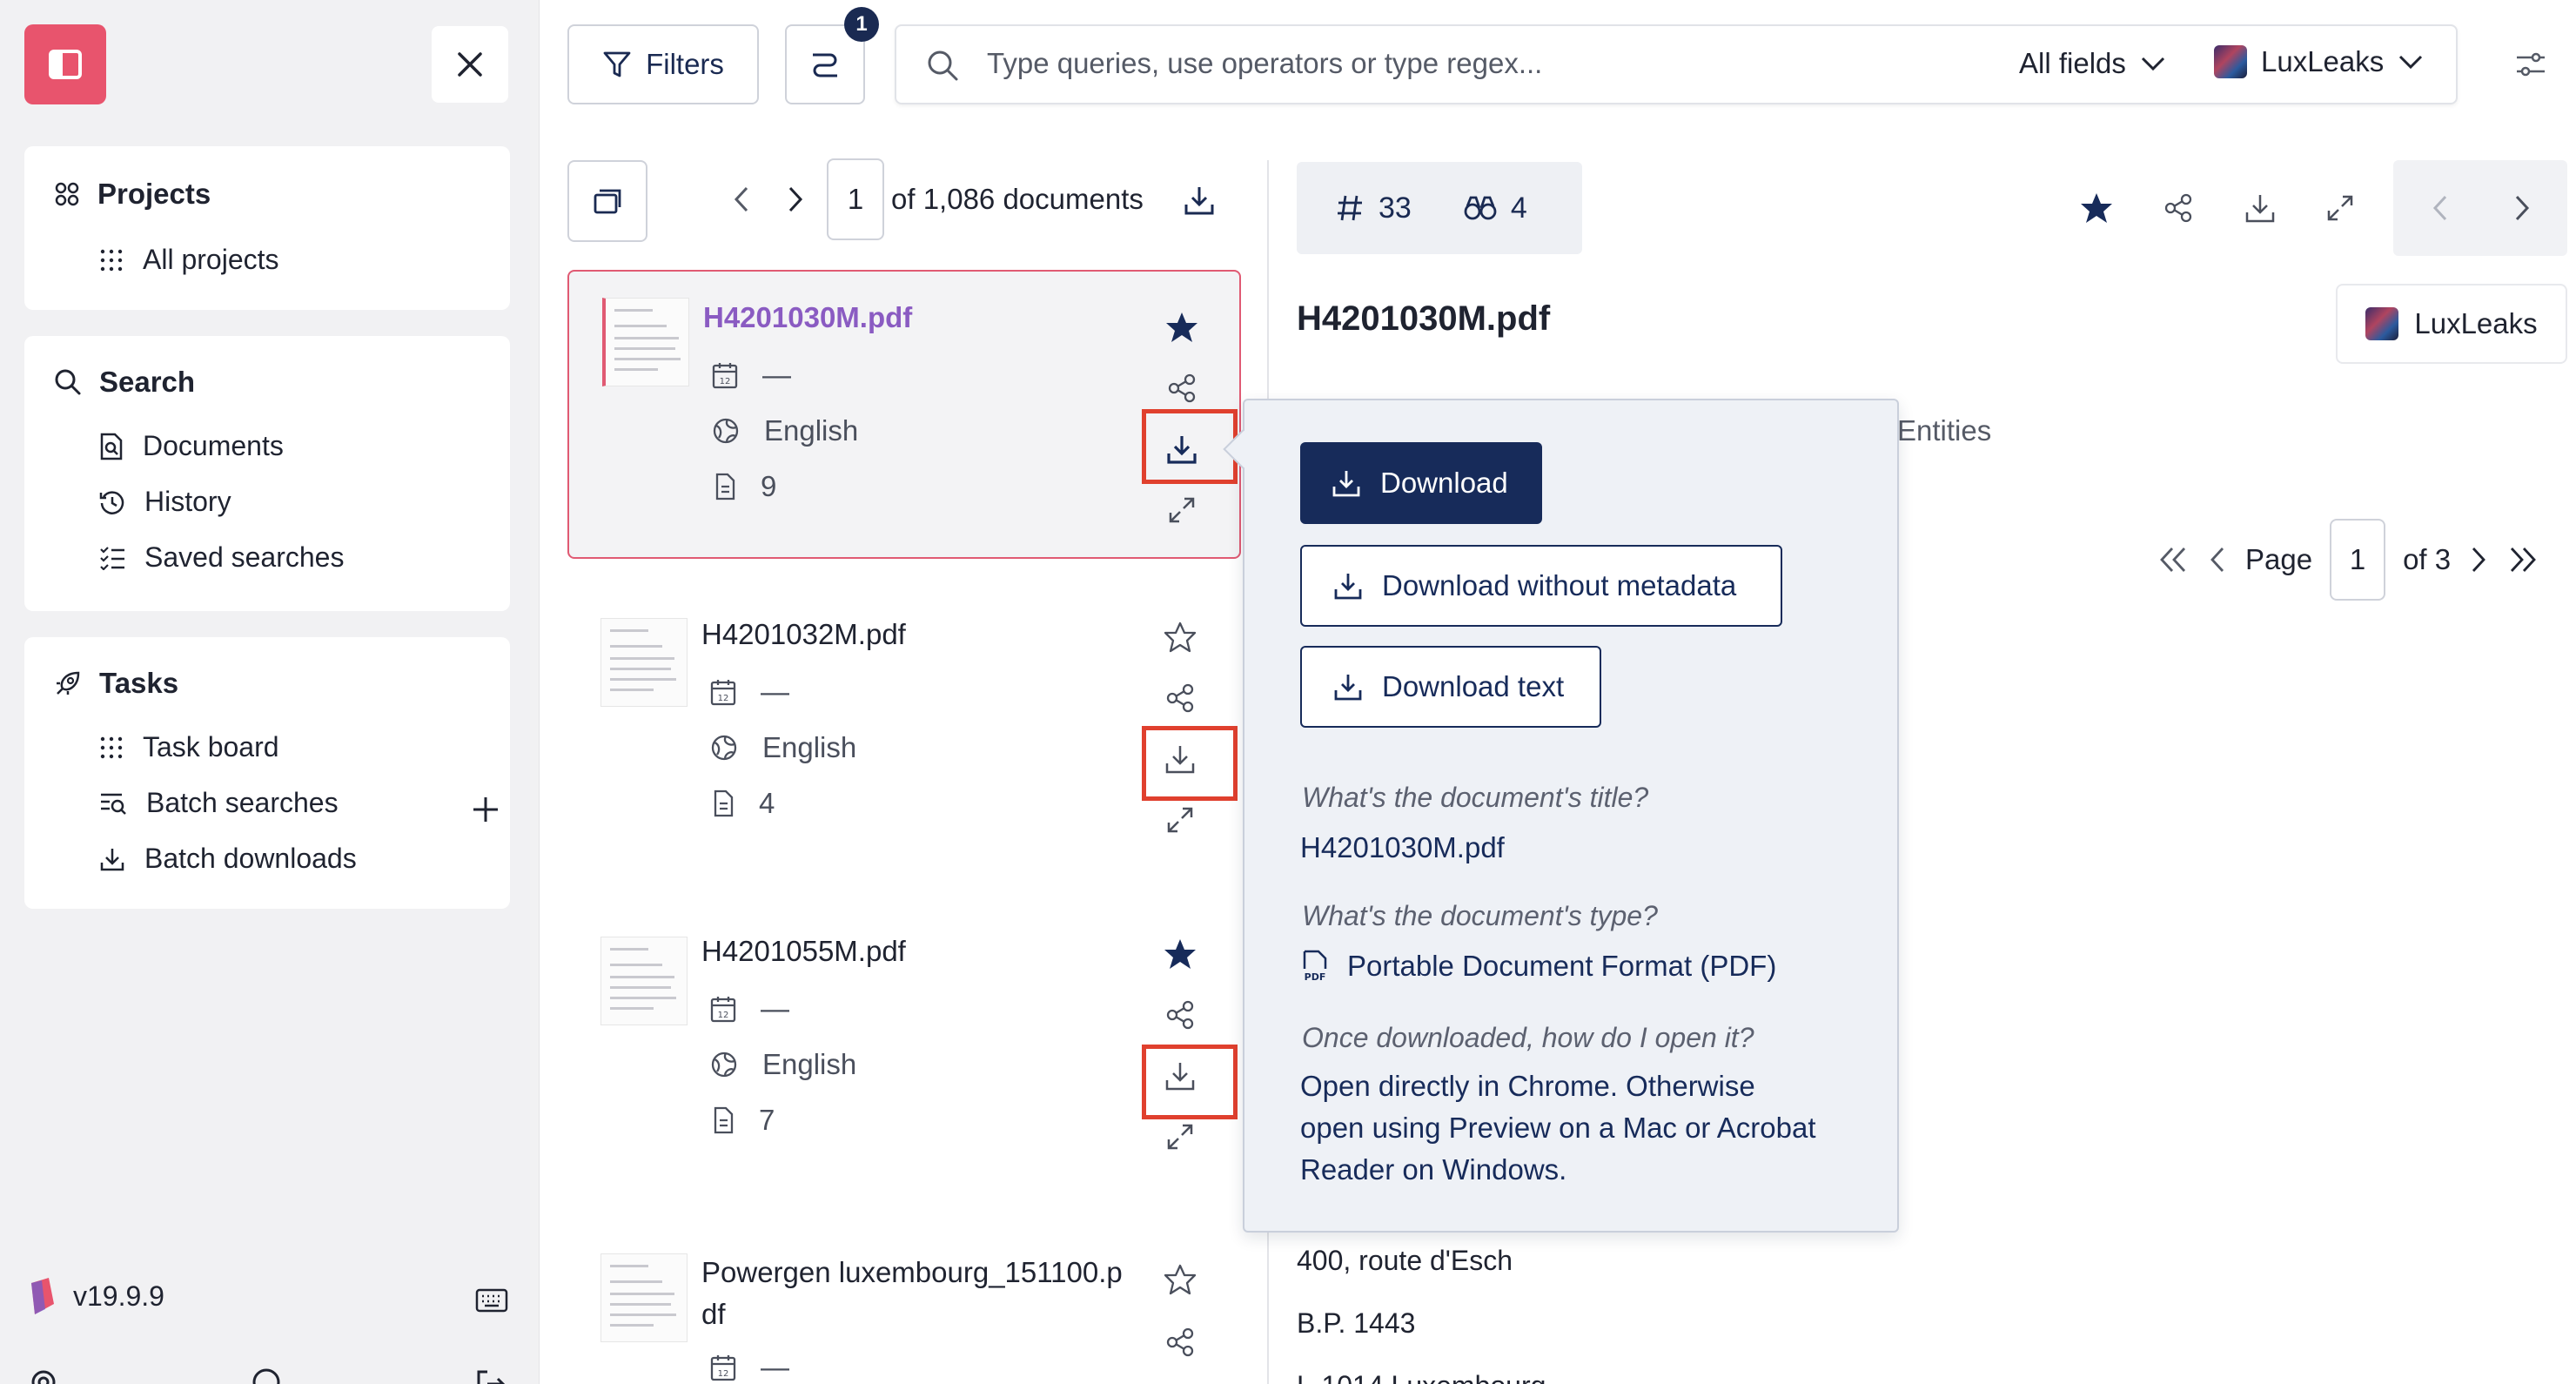 The height and width of the screenshot is (1384, 2576). I want to click on answer-open-line: Reader on Windows., so click(1433, 1169).